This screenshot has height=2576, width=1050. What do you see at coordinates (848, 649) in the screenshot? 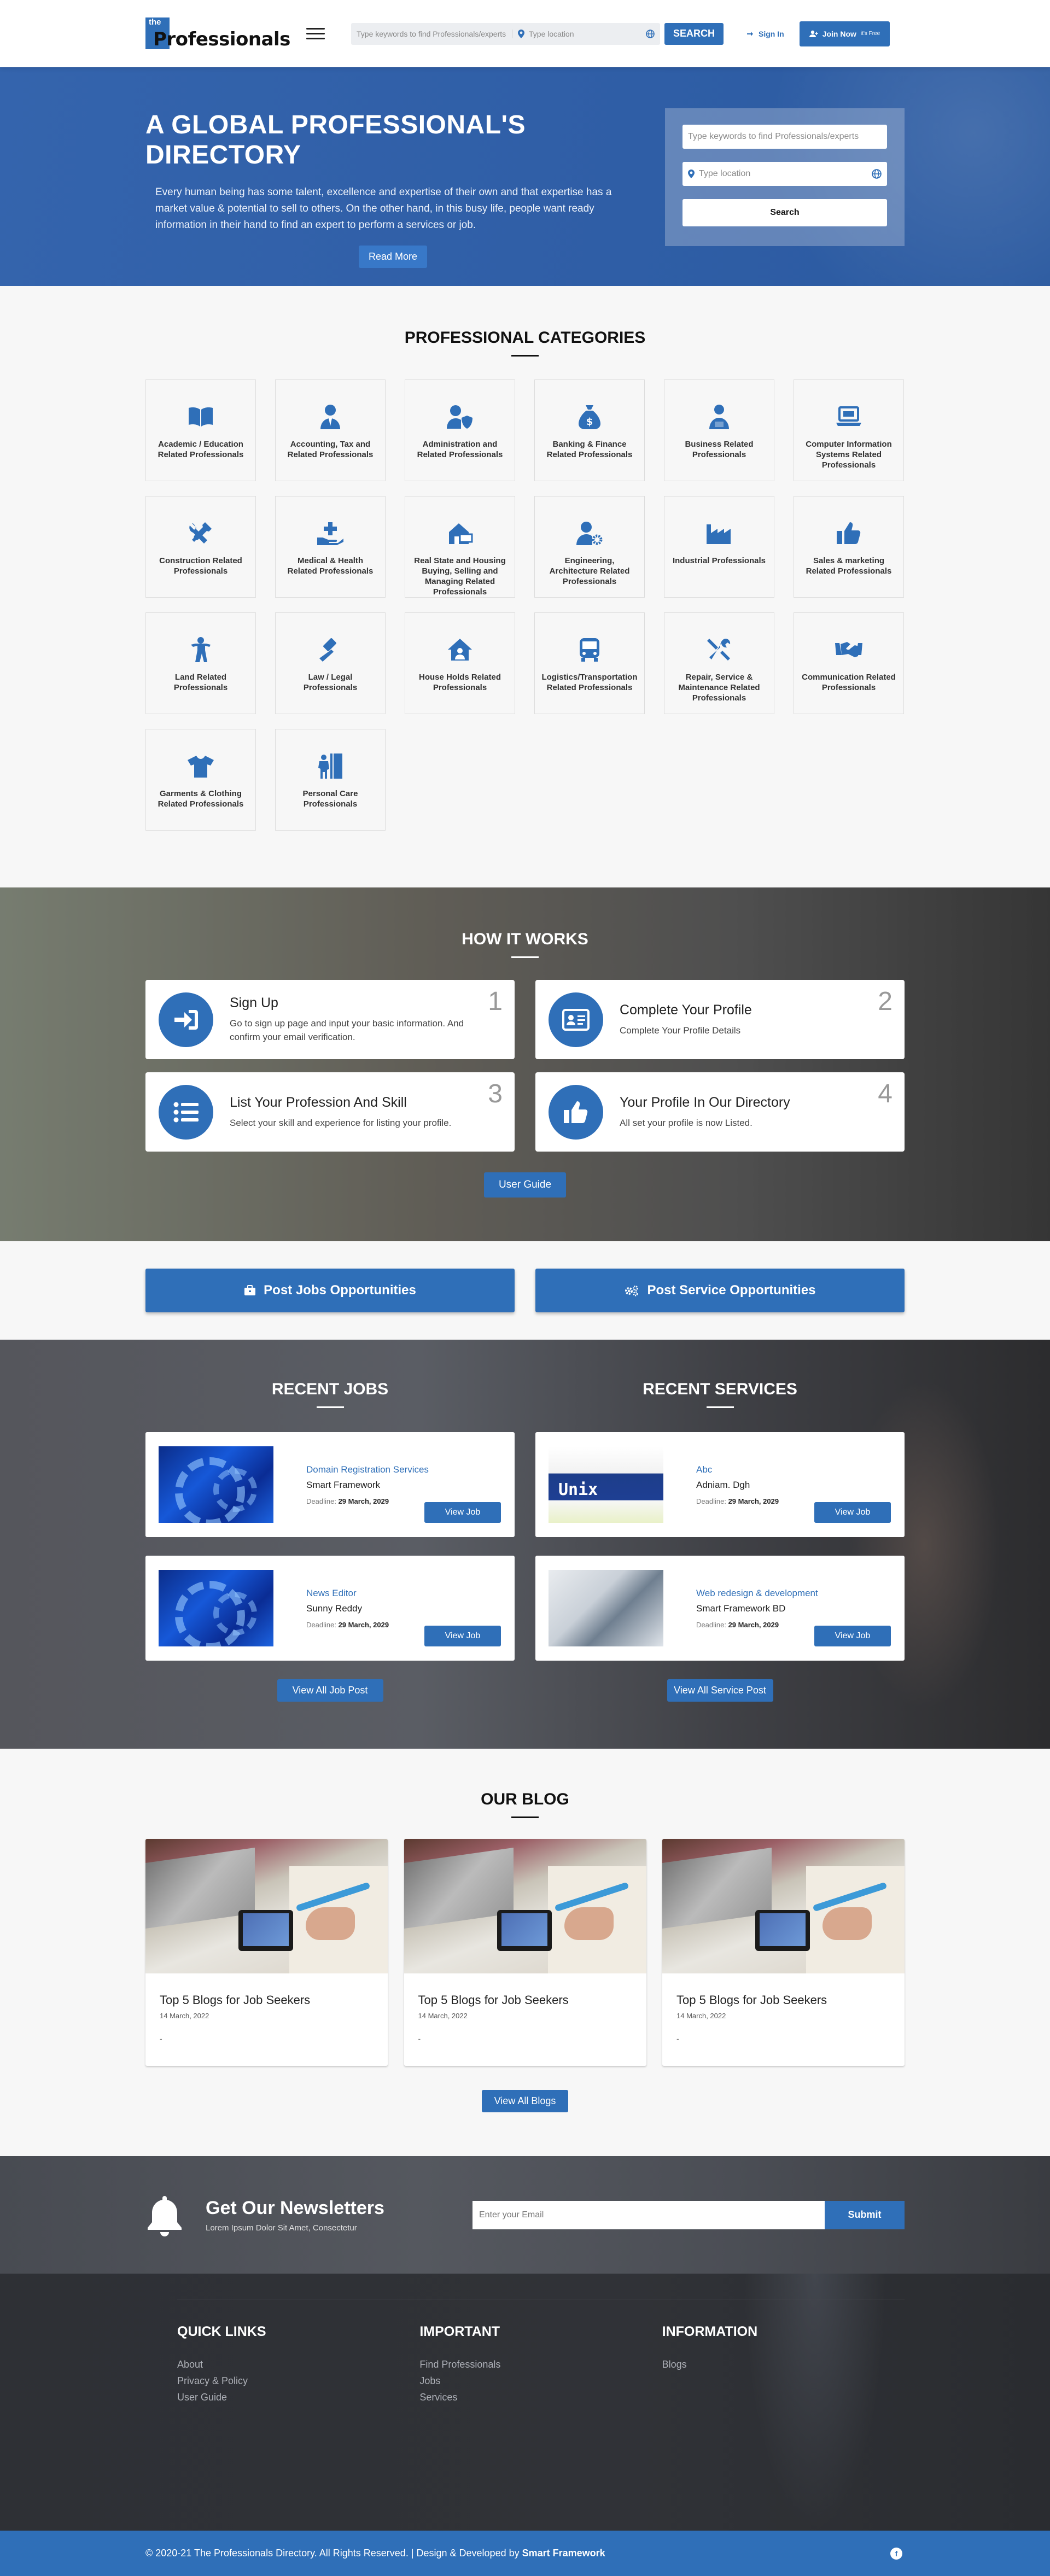
I see `handshake-icon` at bounding box center [848, 649].